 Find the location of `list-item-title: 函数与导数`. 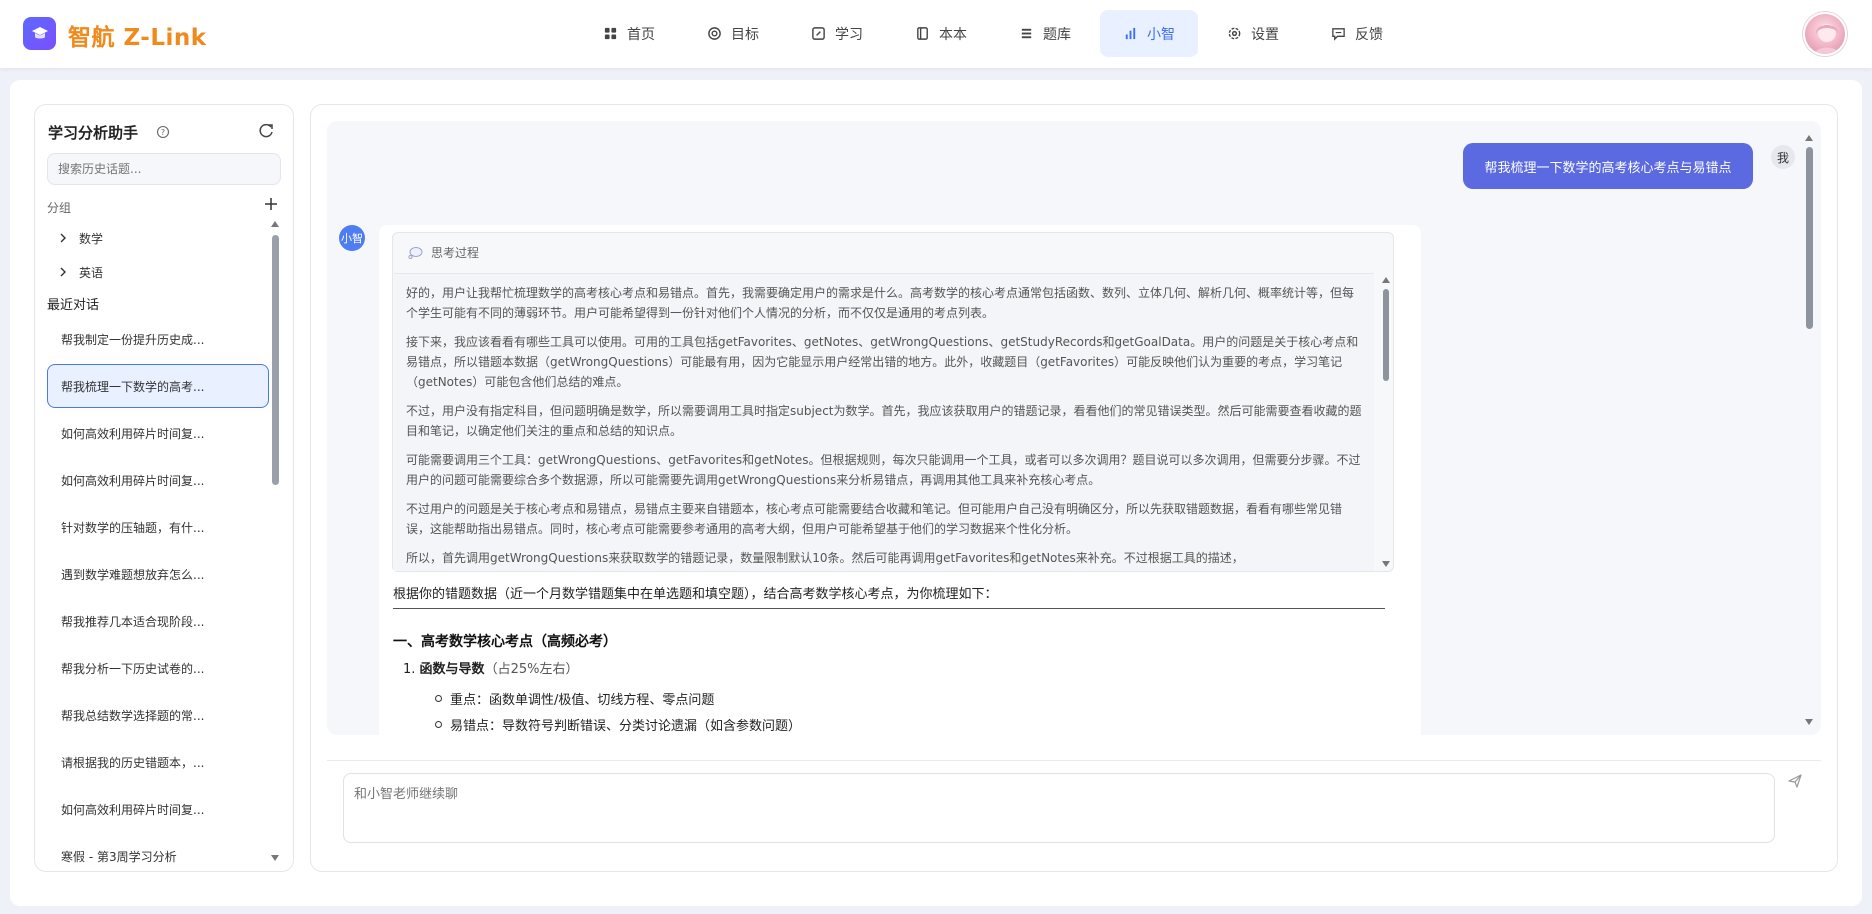

list-item-title: 函数与导数 is located at coordinates (452, 669).